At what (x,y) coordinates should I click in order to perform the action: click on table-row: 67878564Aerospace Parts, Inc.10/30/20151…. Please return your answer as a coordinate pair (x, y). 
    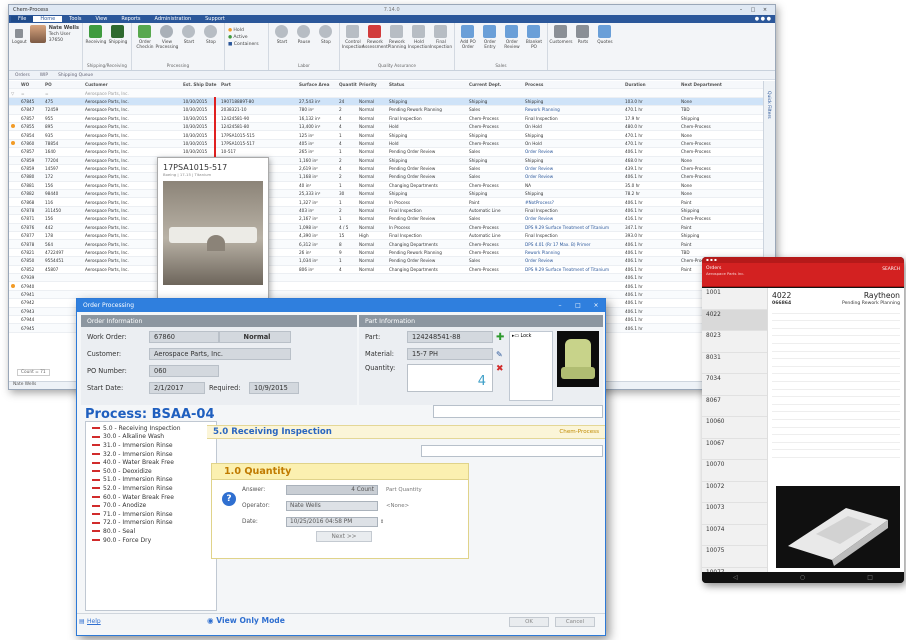
    Looking at the image, I should click on (387, 244).